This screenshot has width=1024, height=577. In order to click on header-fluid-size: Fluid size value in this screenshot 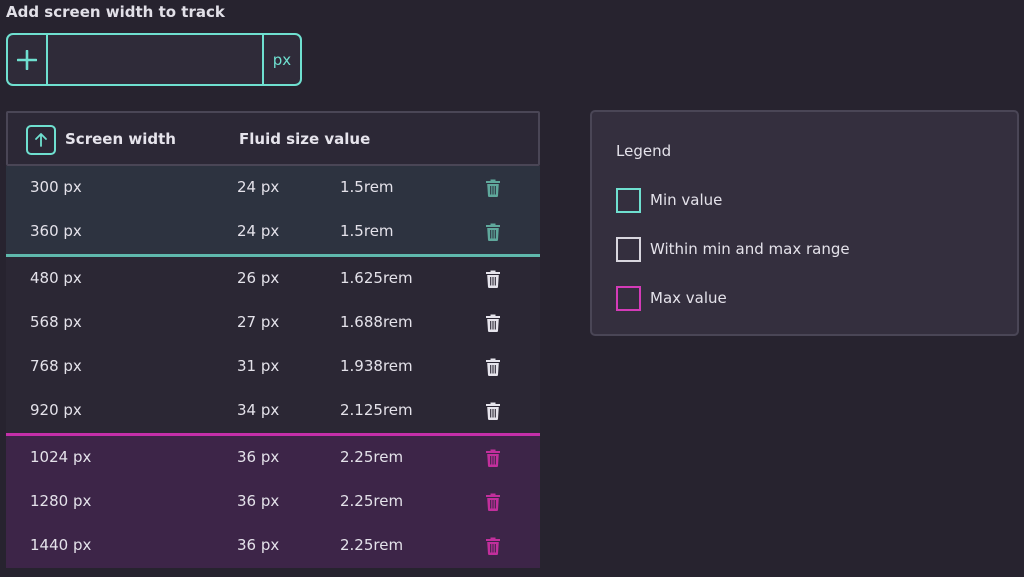, I will do `click(305, 139)`.